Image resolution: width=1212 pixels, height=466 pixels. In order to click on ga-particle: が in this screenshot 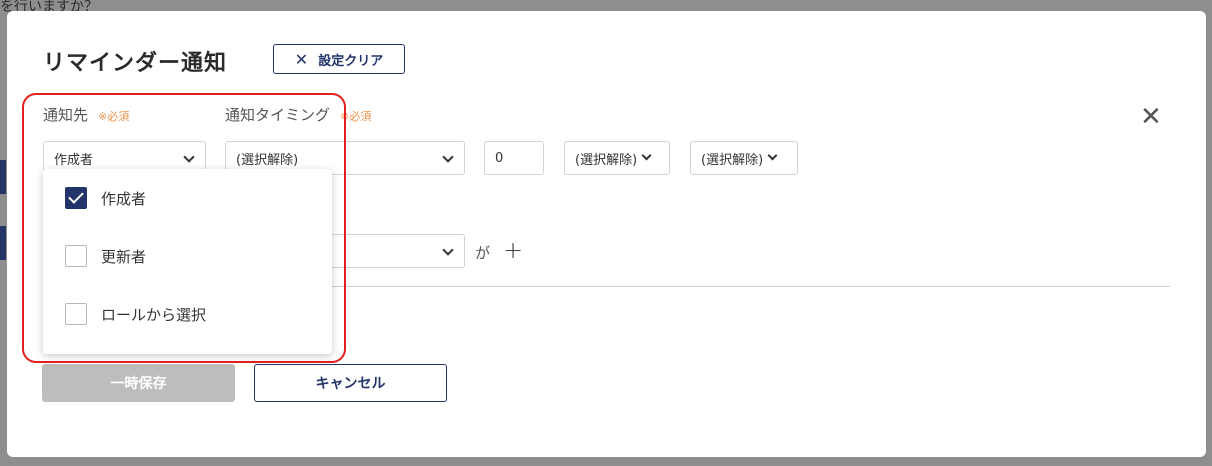, I will do `click(483, 253)`.